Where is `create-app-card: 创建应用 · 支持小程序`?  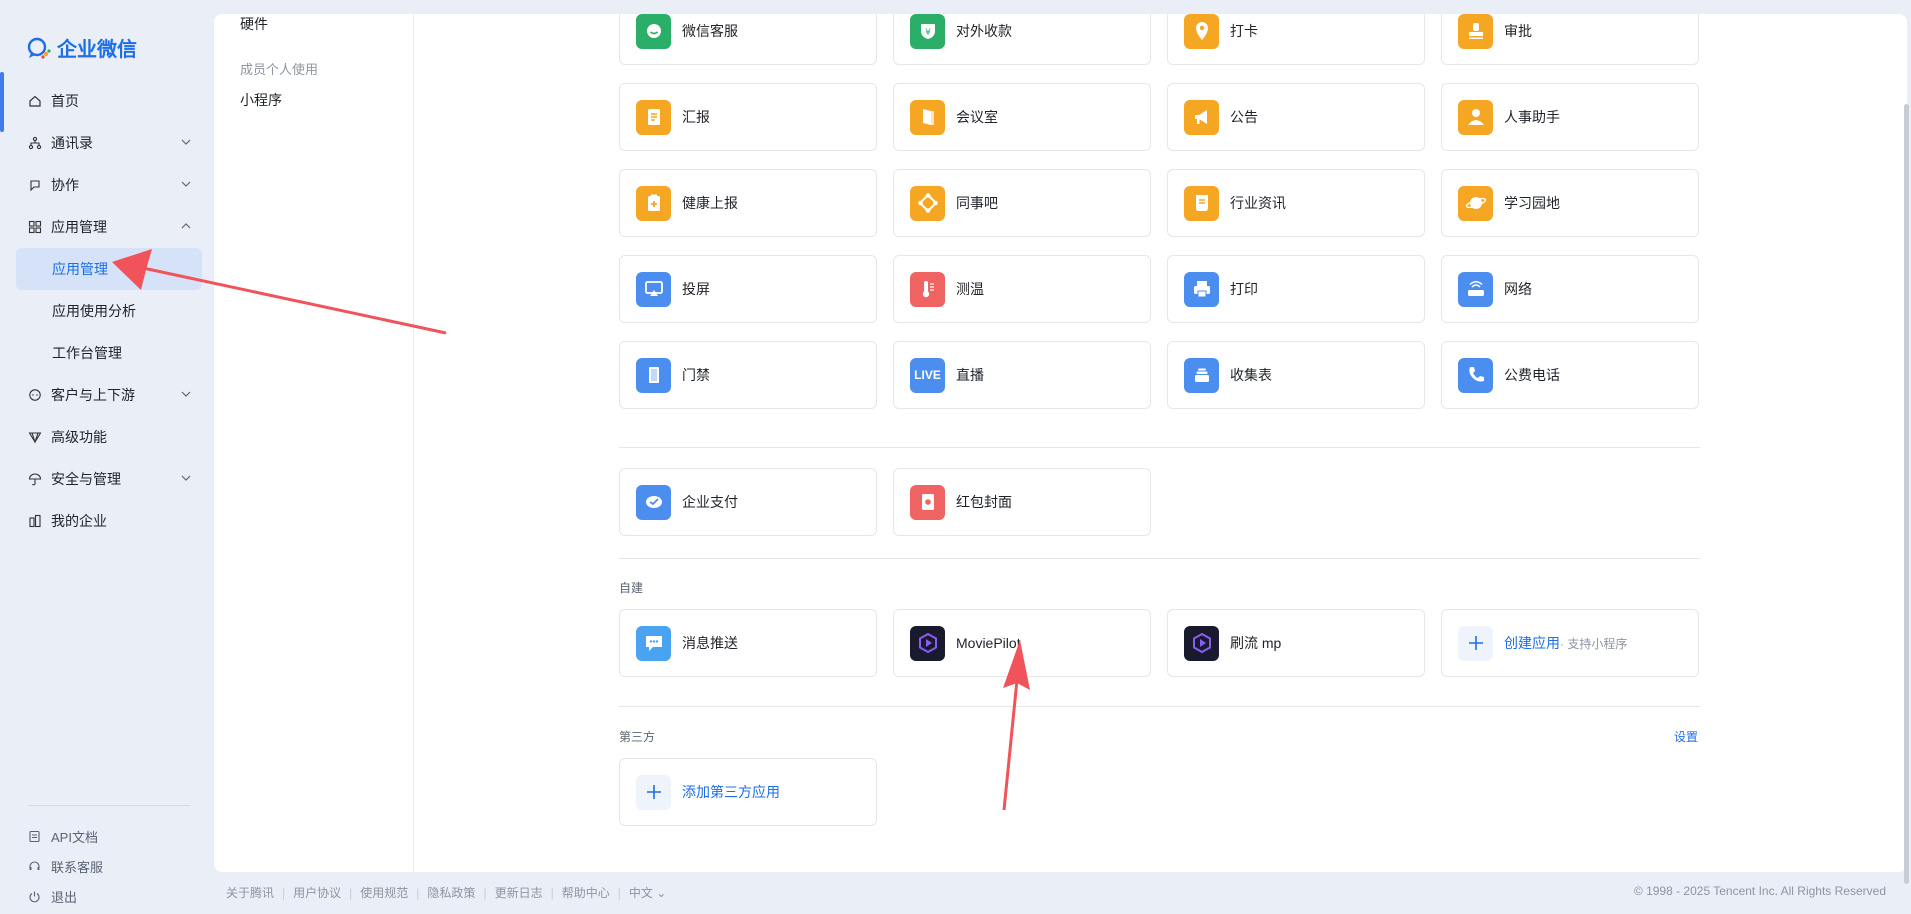
create-app-card: 创建应用 · 支持小程序 is located at coordinates (1570, 643).